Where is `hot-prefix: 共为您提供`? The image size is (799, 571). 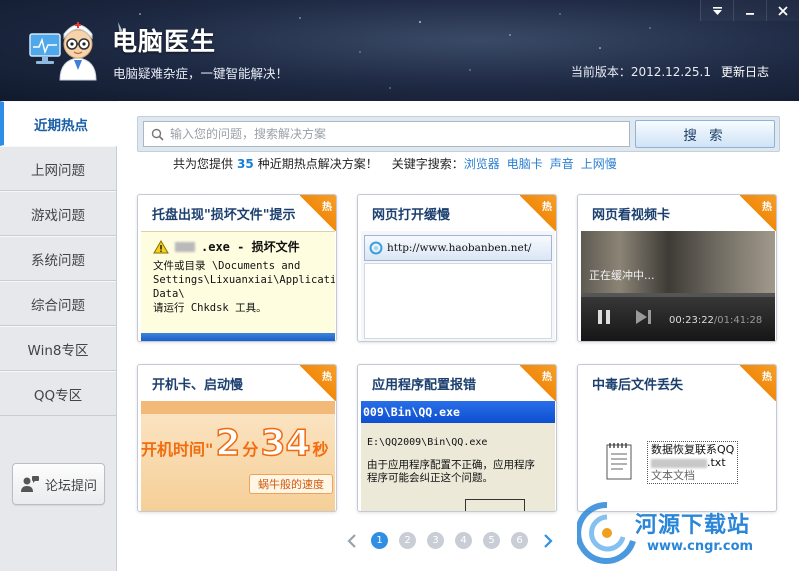
hot-prefix: 共为您提供 is located at coordinates (203, 164).